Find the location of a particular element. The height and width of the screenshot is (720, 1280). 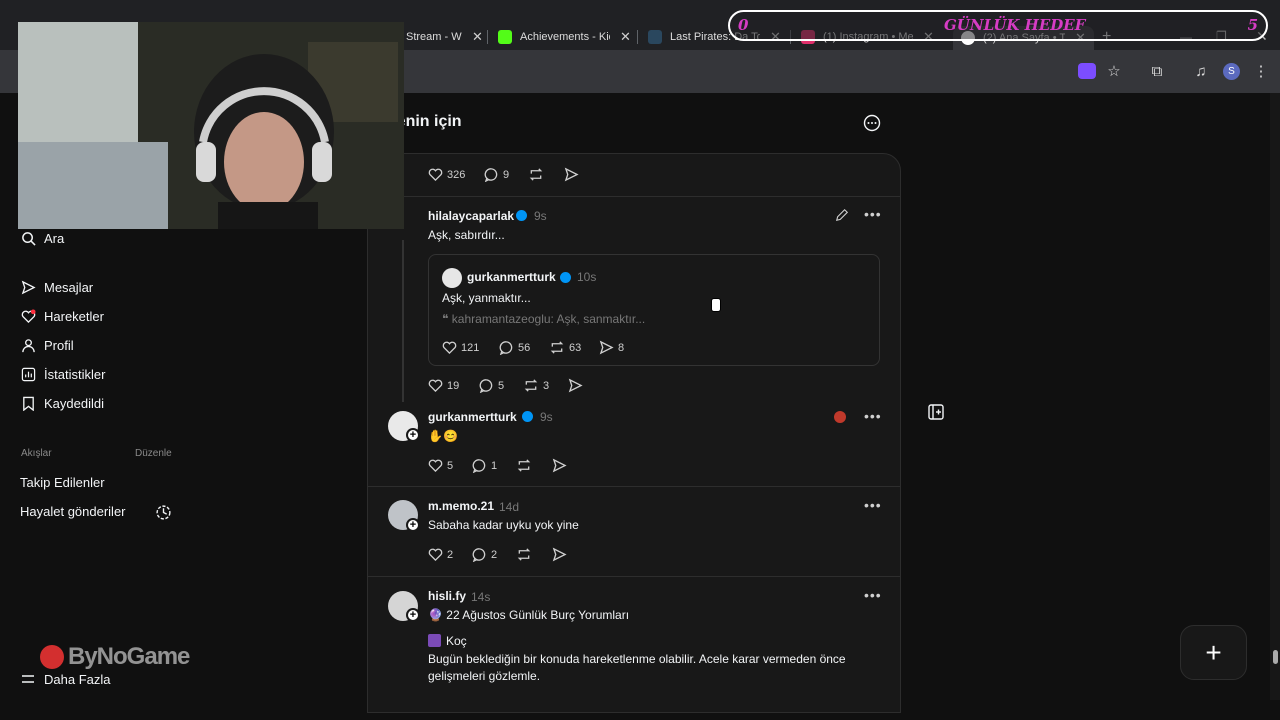

more-menu: Daha Fazla is located at coordinates (65, 679).